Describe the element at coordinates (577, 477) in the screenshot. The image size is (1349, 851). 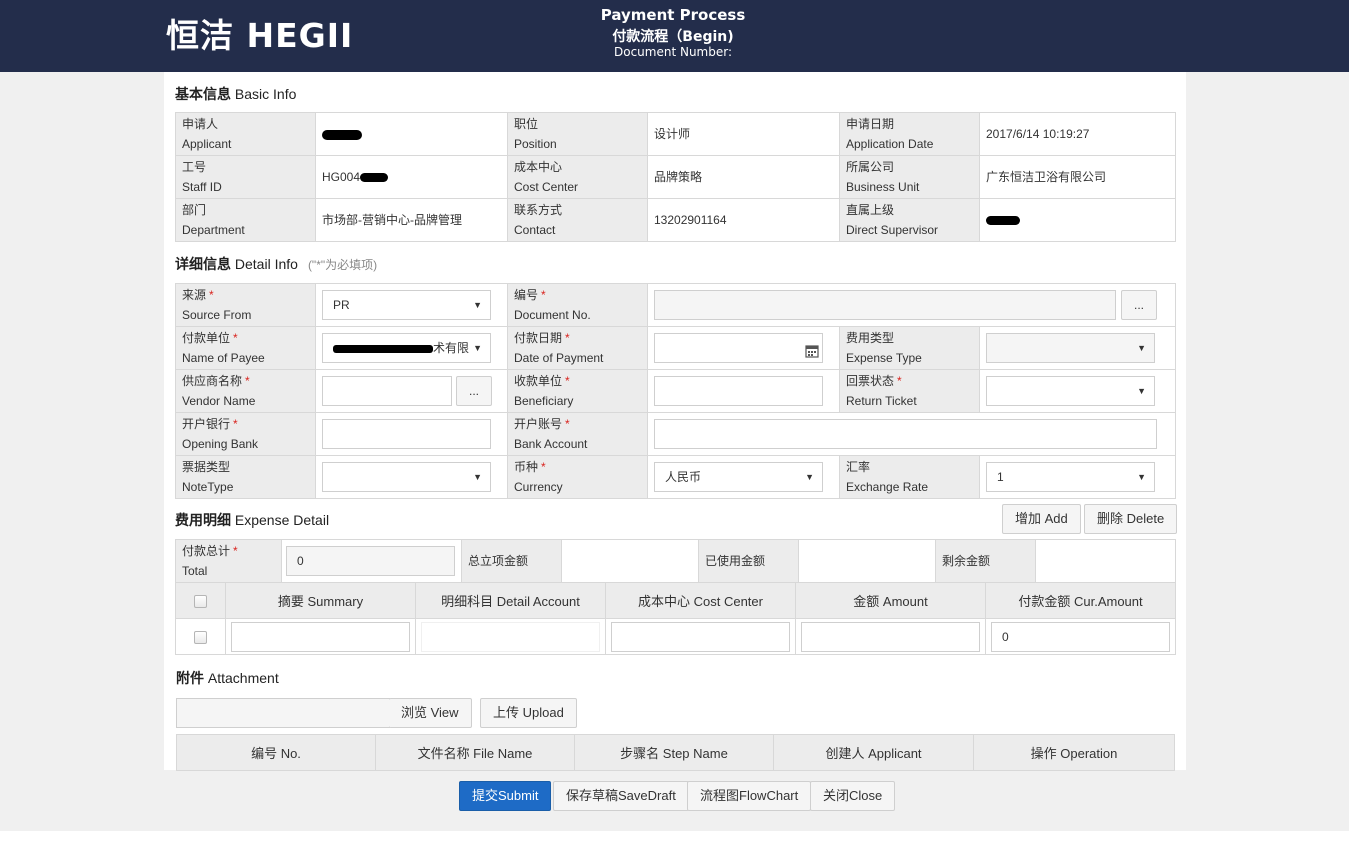
I see `currency-label: 币种 * Currency` at that location.